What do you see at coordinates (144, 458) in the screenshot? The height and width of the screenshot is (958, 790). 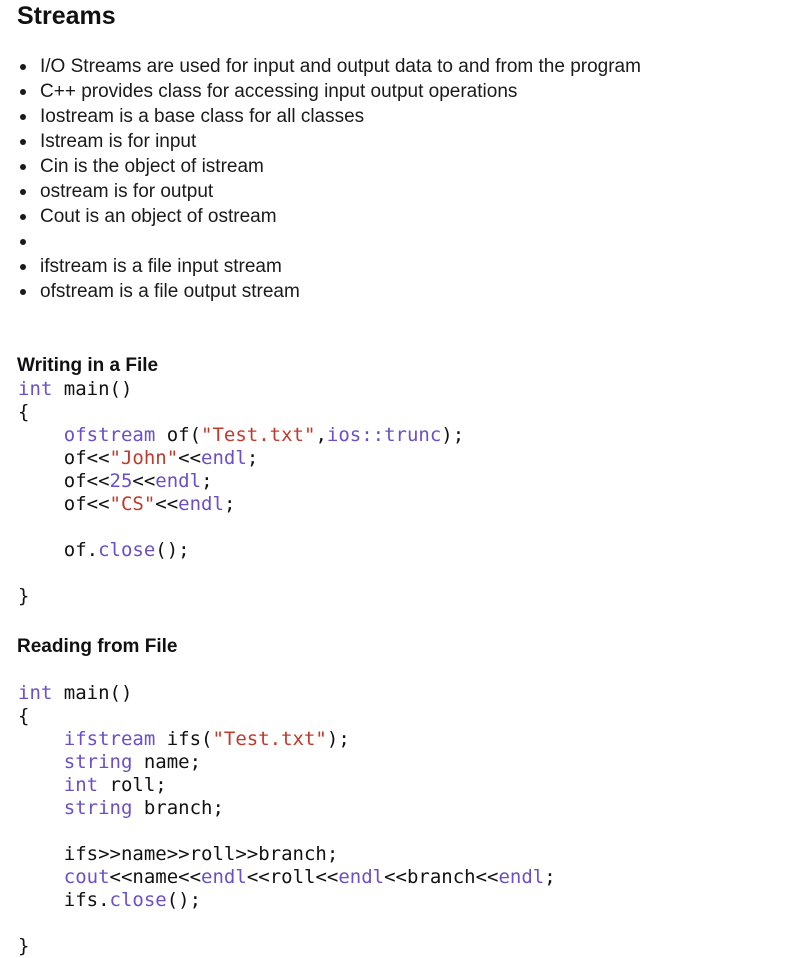 I see `code-string: "John"` at bounding box center [144, 458].